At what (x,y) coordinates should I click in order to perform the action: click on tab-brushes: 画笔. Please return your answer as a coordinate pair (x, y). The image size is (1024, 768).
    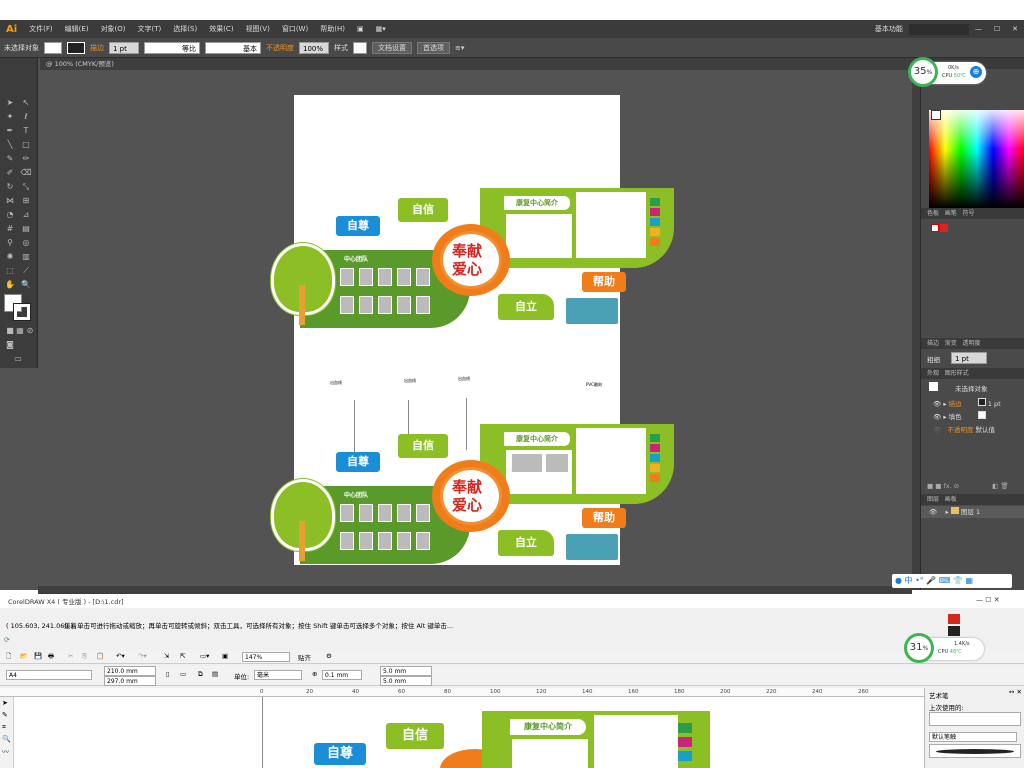
    Looking at the image, I should click on (951, 213).